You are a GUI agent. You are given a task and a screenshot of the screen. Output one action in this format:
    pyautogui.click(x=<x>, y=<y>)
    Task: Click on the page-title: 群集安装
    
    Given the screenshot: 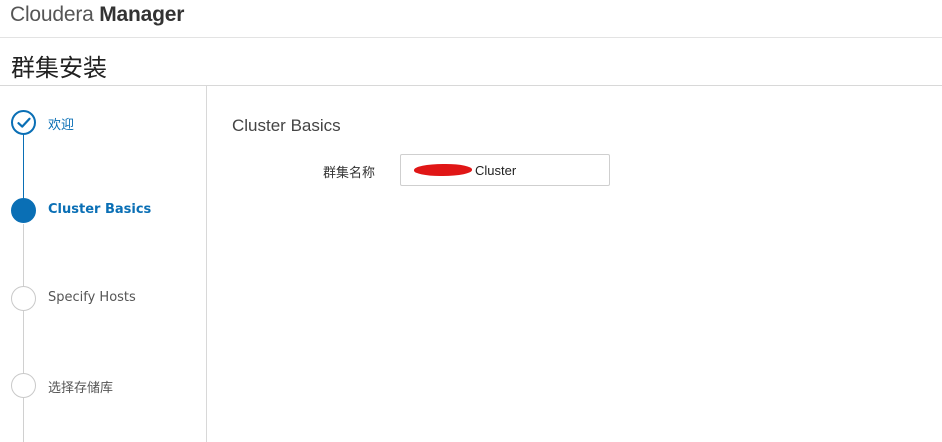 What is the action you would take?
    pyautogui.click(x=59, y=68)
    